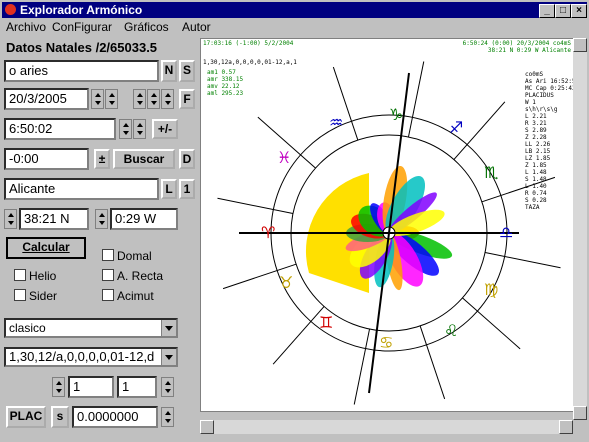 The width and height of the screenshot is (589, 442). I want to click on plusminus-button: ±, so click(102, 159).